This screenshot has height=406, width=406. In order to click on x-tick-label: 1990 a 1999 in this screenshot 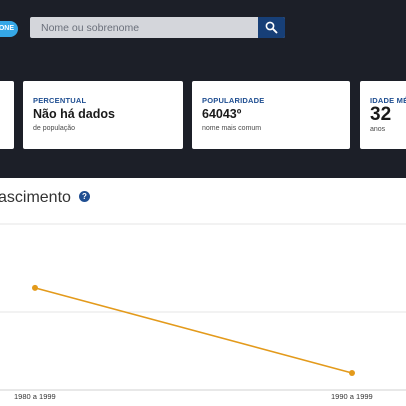, I will do `click(352, 396)`.